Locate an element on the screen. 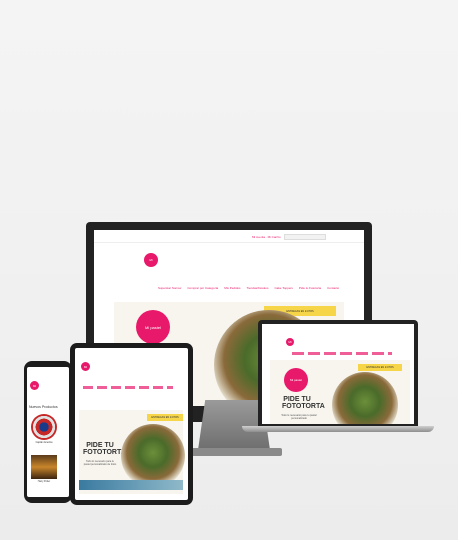  tablet-logo-text: Mi is located at coordinates (85, 366).